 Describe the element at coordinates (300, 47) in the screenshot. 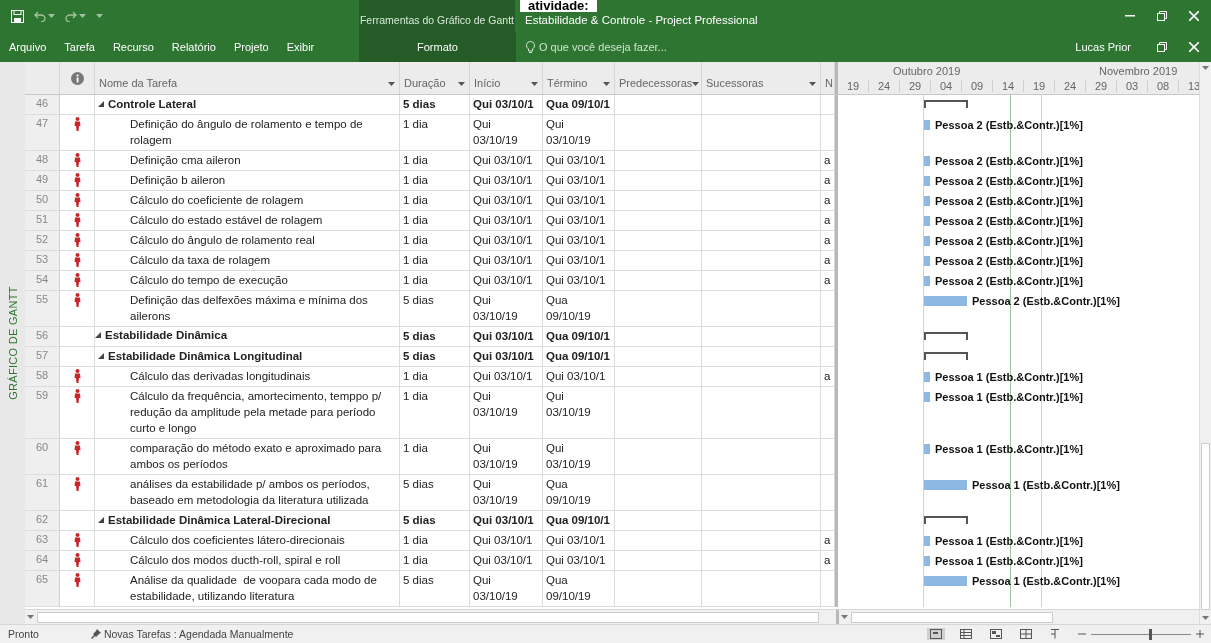

I see `ribbon-tab: Exibir` at that location.